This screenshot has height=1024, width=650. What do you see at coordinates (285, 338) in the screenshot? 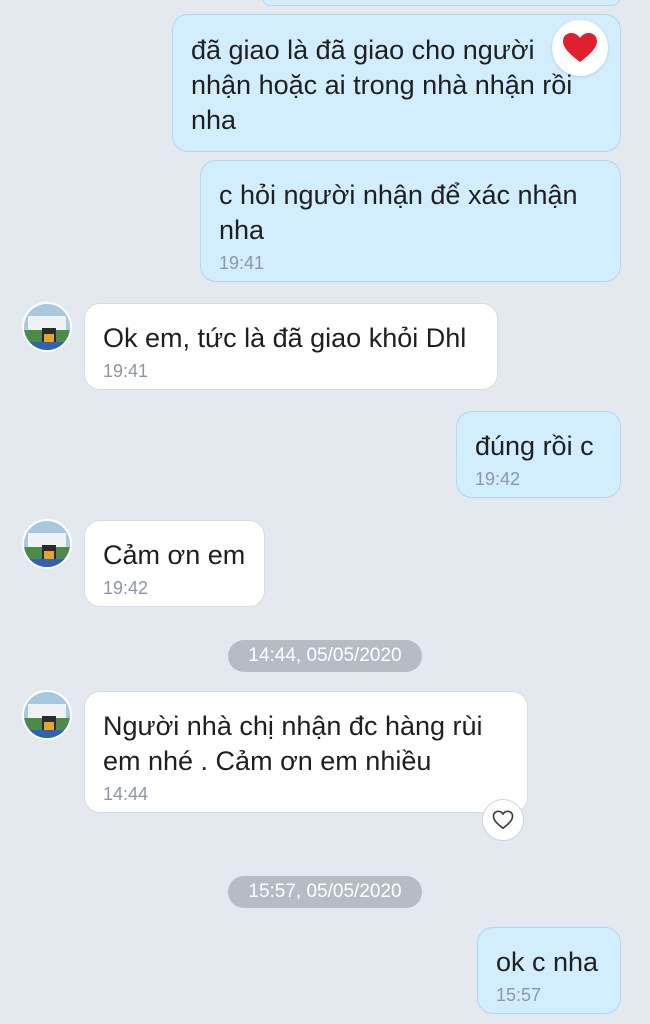
I see `message-text: Ok em, tức là đã giao khỏi Dhl` at bounding box center [285, 338].